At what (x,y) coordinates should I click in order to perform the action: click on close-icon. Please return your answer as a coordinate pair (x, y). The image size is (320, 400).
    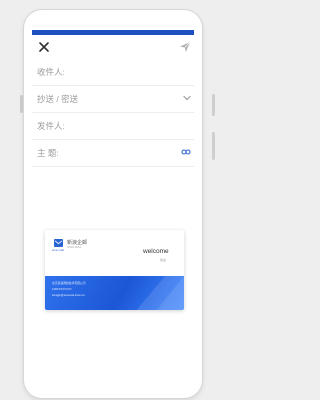
    Looking at the image, I should click on (44, 47).